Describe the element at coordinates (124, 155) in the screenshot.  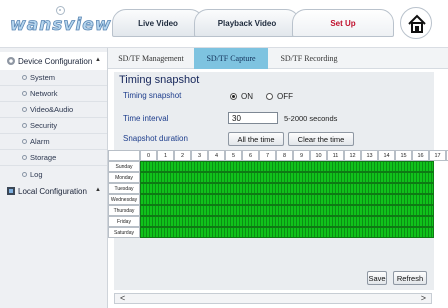
I see `grid-corner-cell` at that location.